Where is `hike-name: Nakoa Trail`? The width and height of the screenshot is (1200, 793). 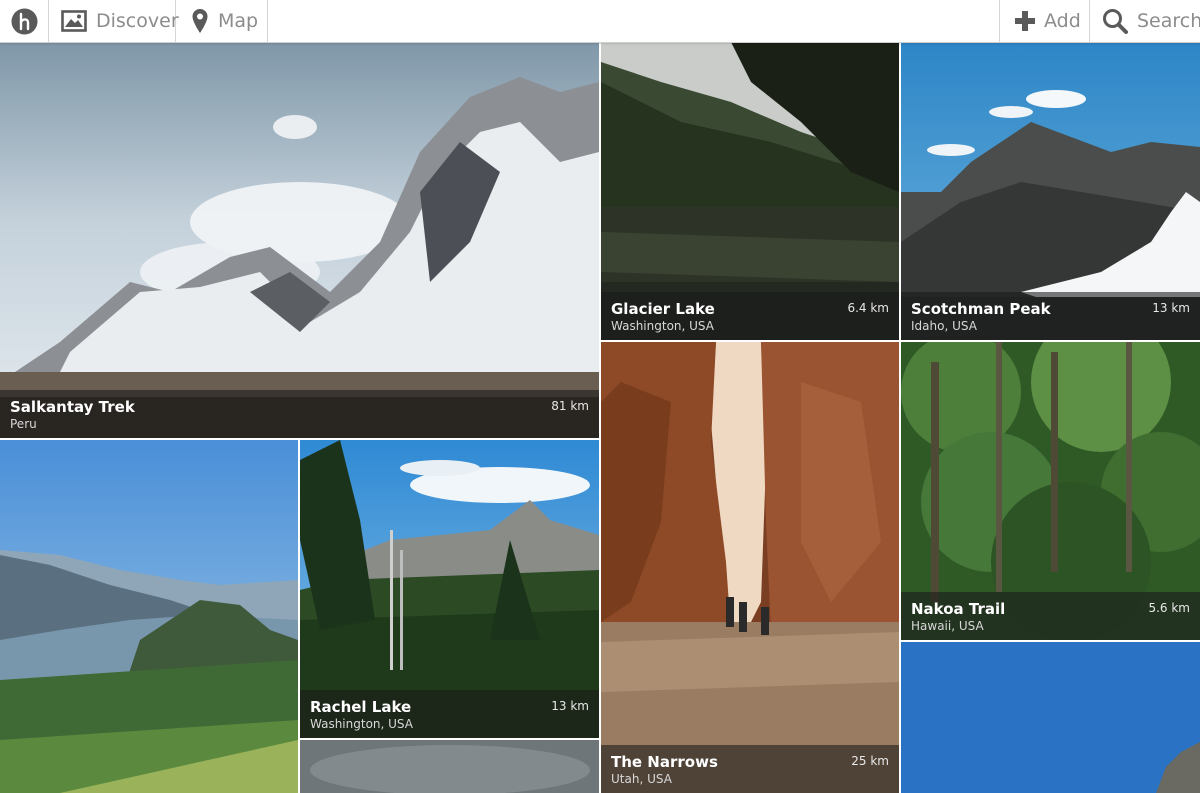 hike-name: Nakoa Trail is located at coordinates (958, 609).